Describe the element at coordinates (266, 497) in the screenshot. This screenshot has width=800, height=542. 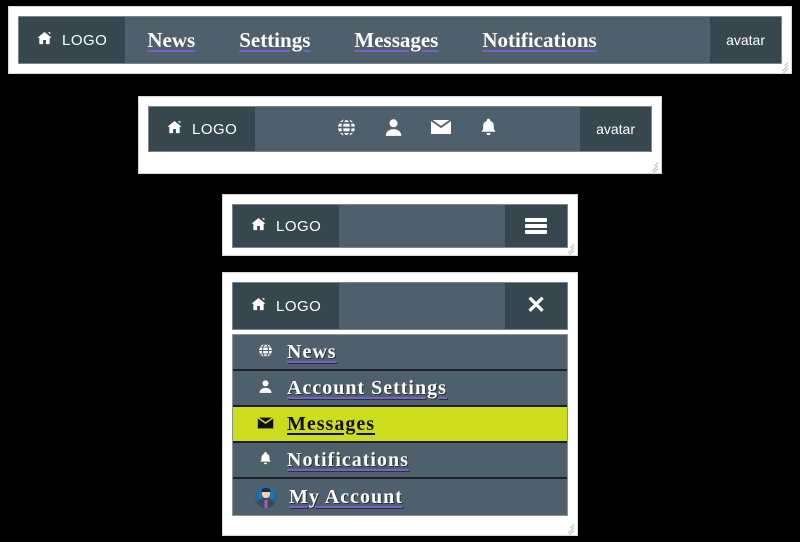
I see `avatar-icon` at that location.